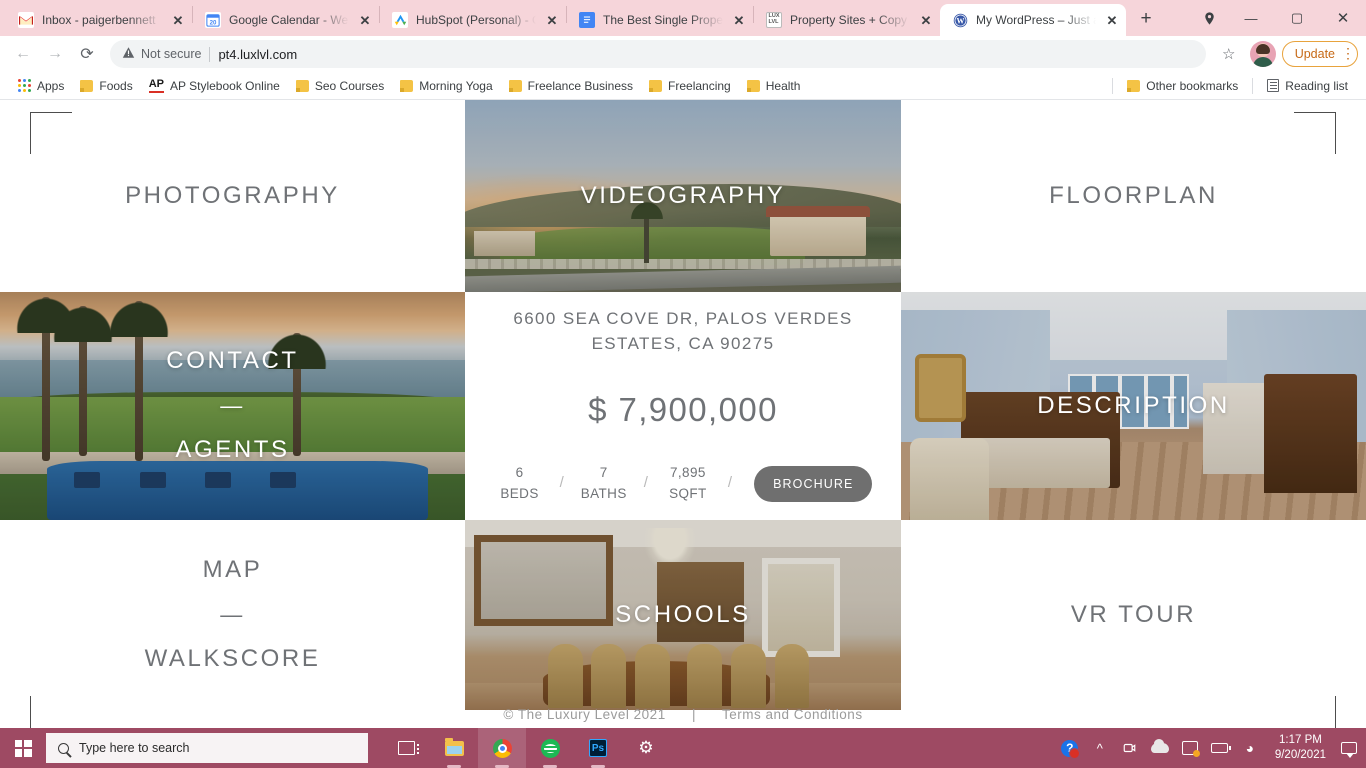  I want to click on google-docs-icon, so click(587, 20).